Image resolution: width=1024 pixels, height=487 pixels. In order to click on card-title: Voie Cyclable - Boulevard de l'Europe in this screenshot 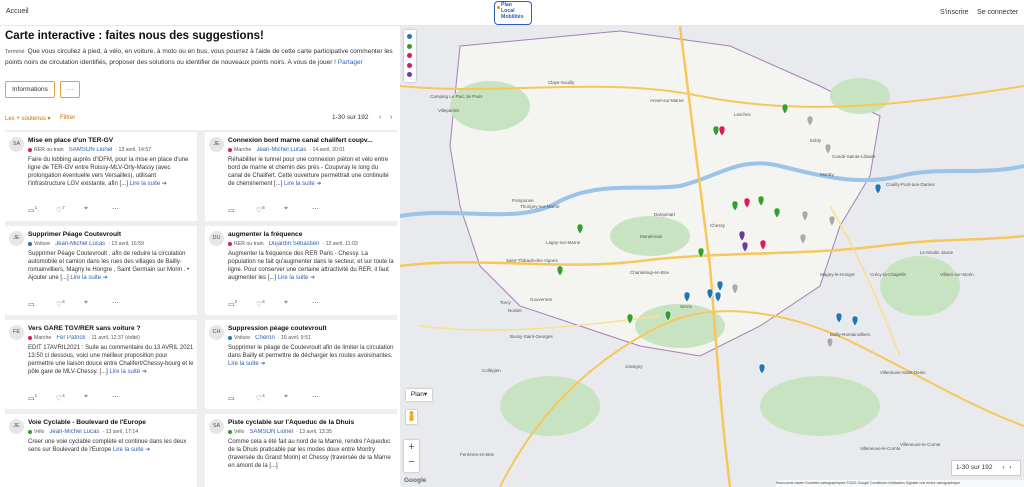, I will do `click(110, 422)`.